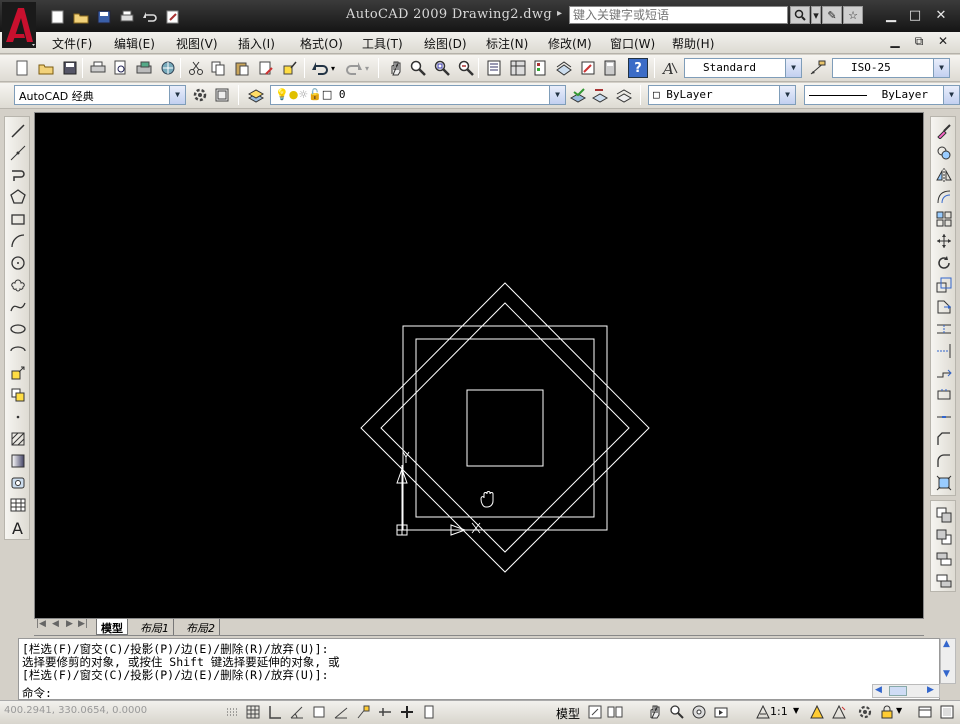 The width and height of the screenshot is (960, 724). Describe the element at coordinates (266, 68) in the screenshot. I see `match-properties-icon` at that location.